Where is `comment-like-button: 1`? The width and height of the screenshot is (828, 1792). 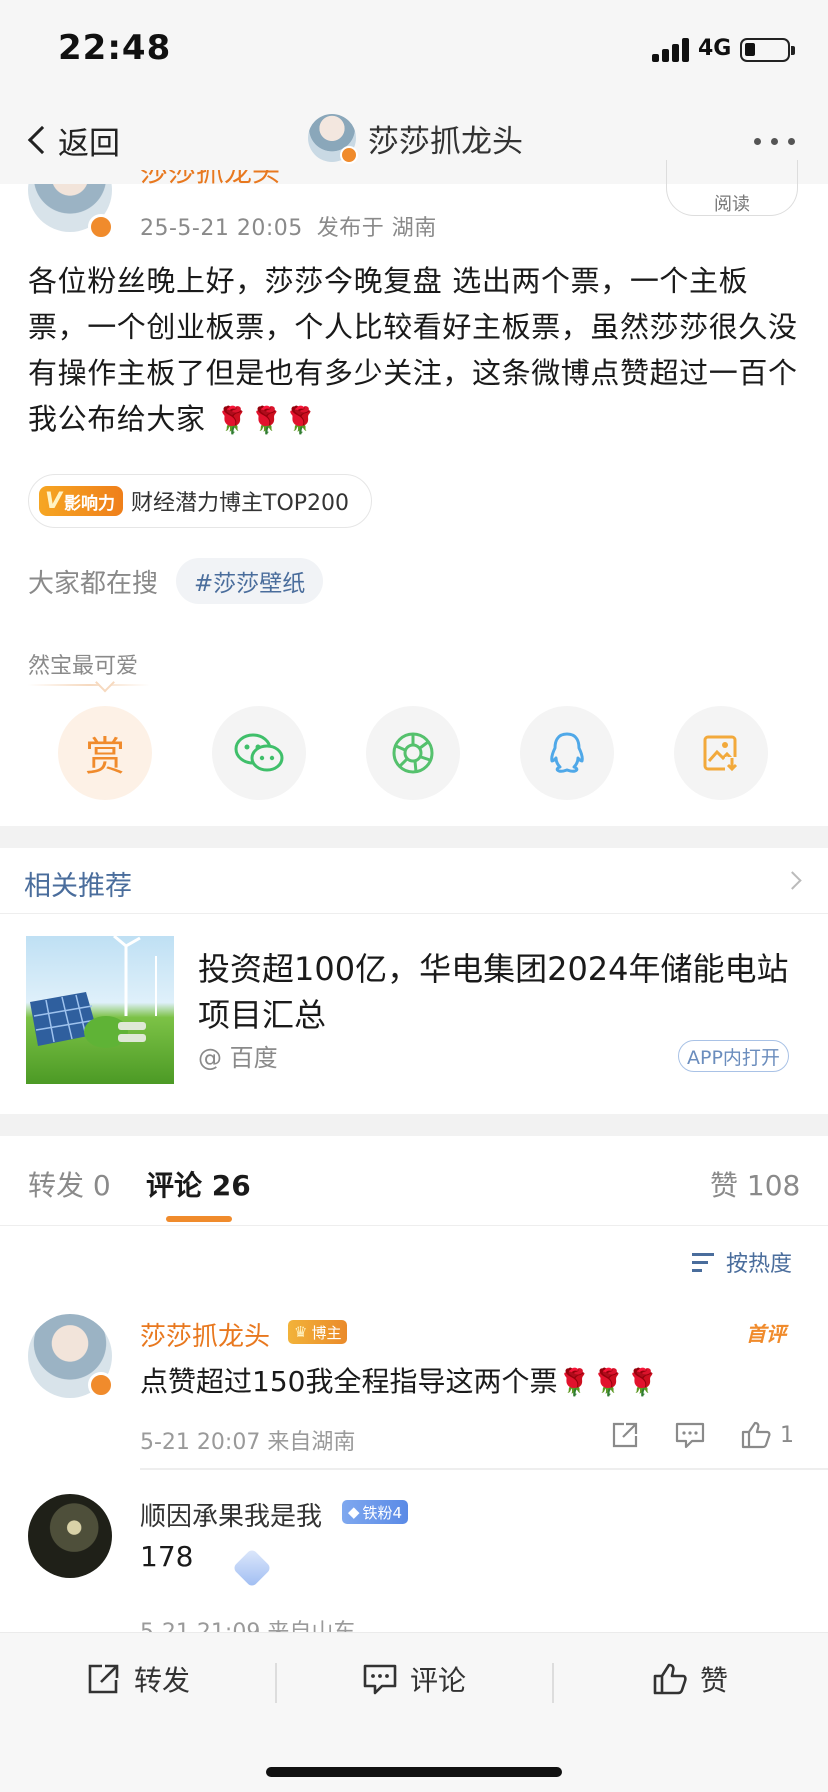
comment-like-button: 1 is located at coordinates (767, 1435).